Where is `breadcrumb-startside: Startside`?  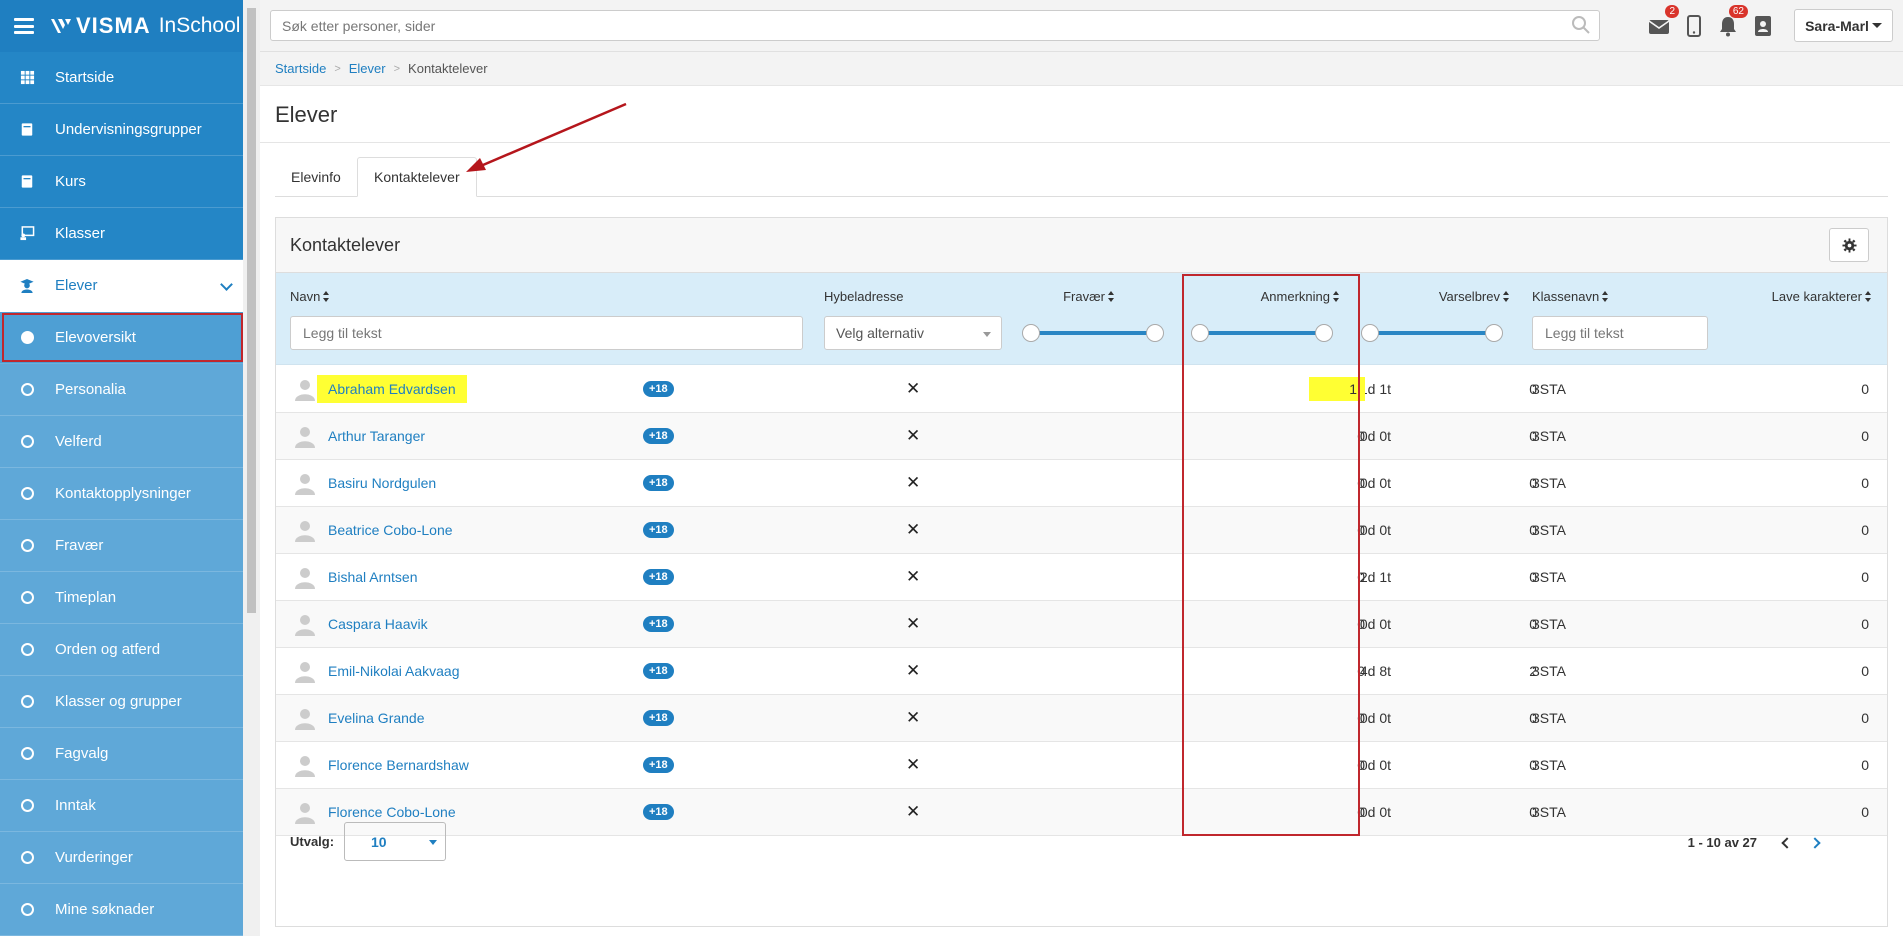 breadcrumb-startside: Startside is located at coordinates (300, 68).